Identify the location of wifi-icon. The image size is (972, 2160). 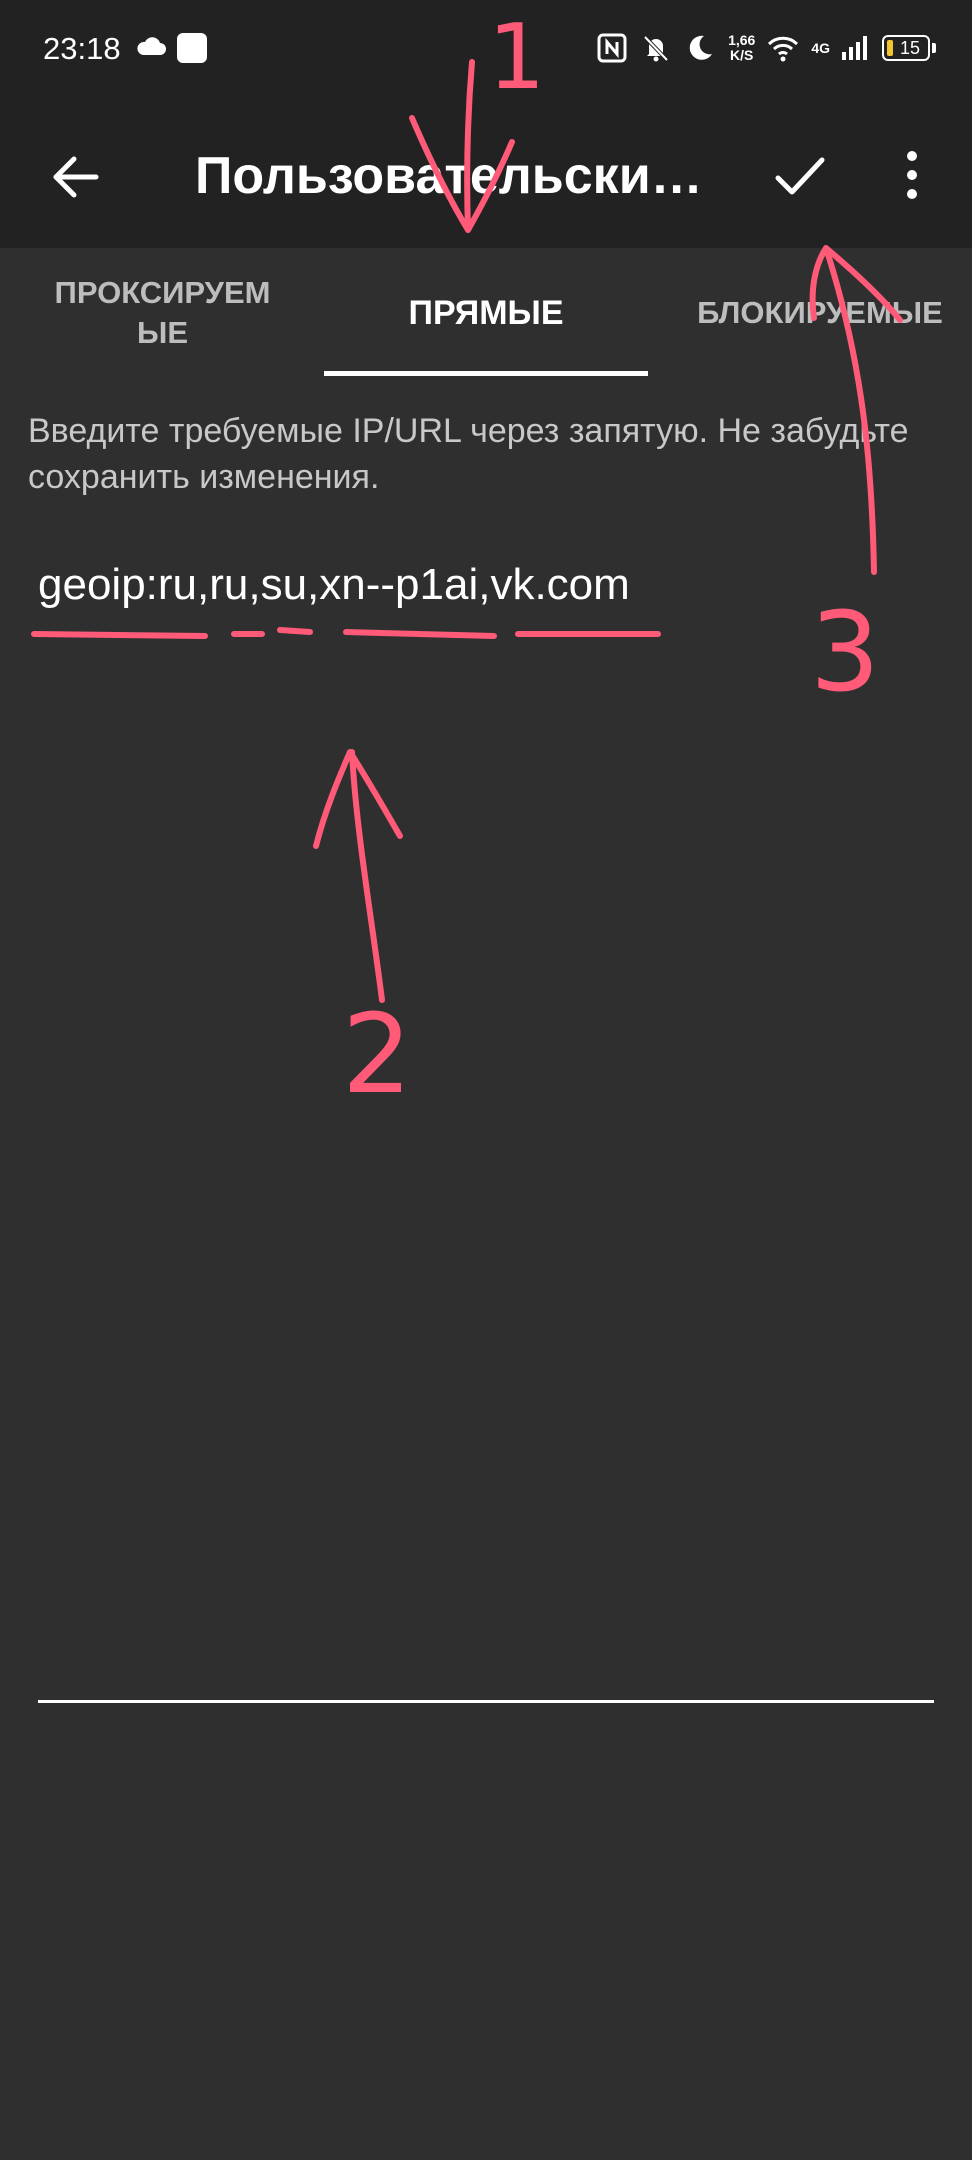
(783, 49).